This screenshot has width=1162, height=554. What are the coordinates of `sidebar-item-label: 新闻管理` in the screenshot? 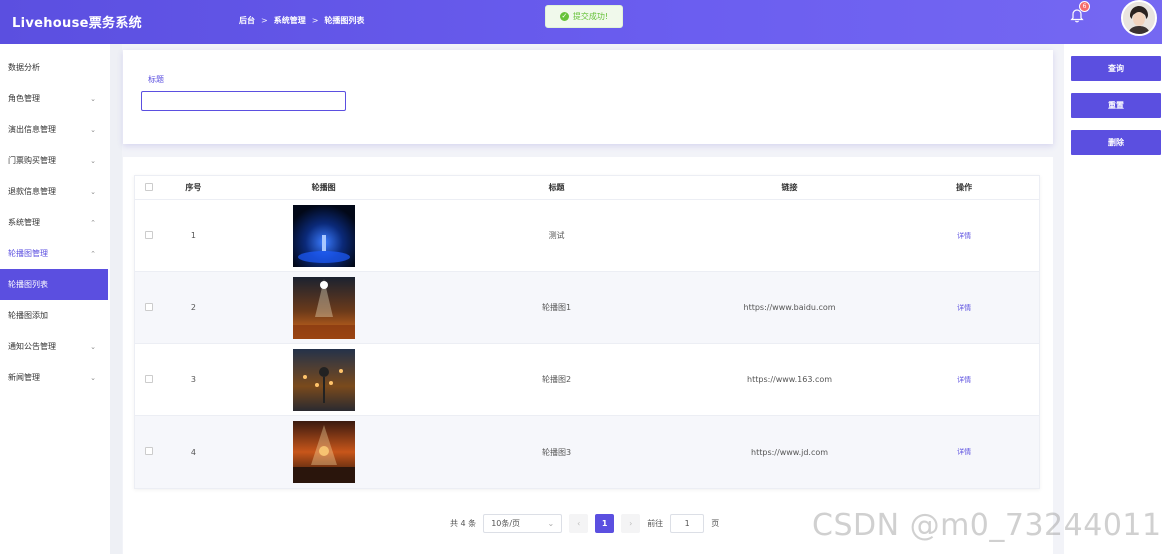 It's located at (24, 377).